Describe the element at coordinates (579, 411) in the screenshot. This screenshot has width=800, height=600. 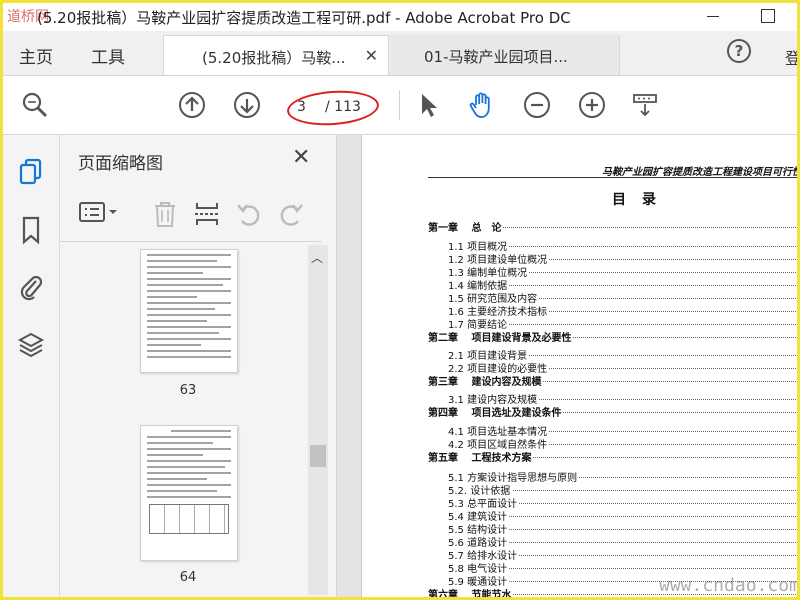
I see `toc-entry: 第四章 项目选址及建设条件` at that location.